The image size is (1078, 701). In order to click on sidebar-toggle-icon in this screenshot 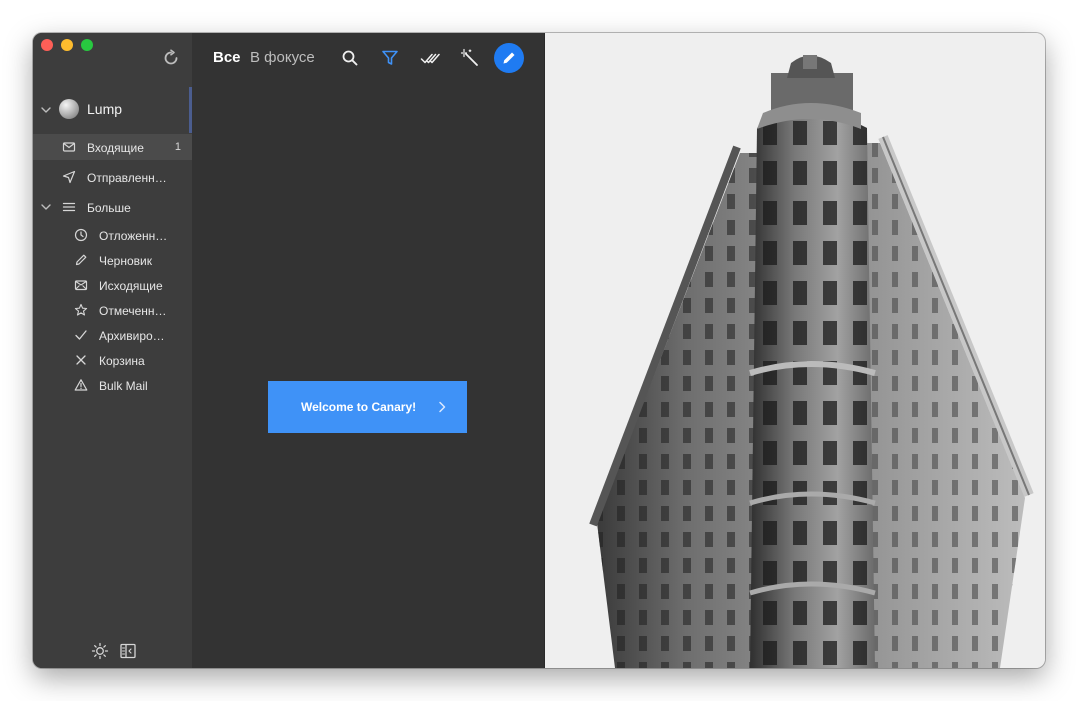, I will do `click(128, 651)`.